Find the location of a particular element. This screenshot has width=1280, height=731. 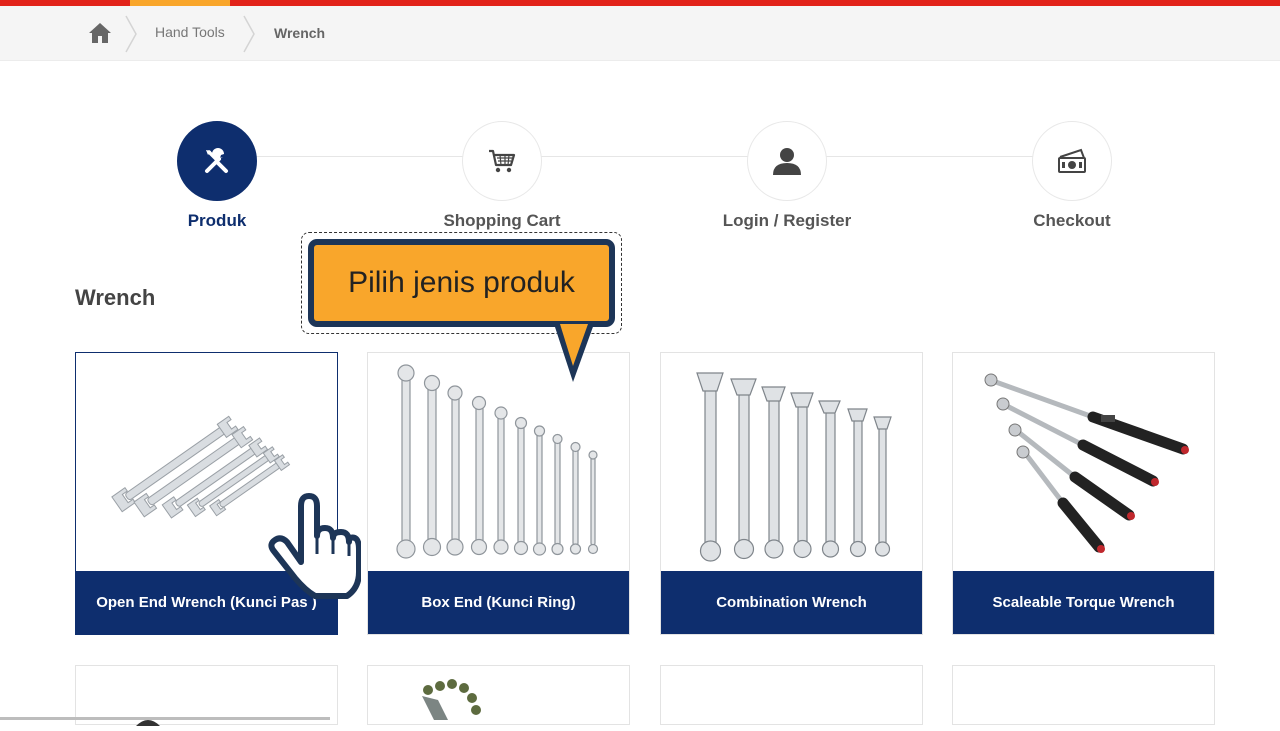

step-login-register: Login / Register is located at coordinates (787, 176).